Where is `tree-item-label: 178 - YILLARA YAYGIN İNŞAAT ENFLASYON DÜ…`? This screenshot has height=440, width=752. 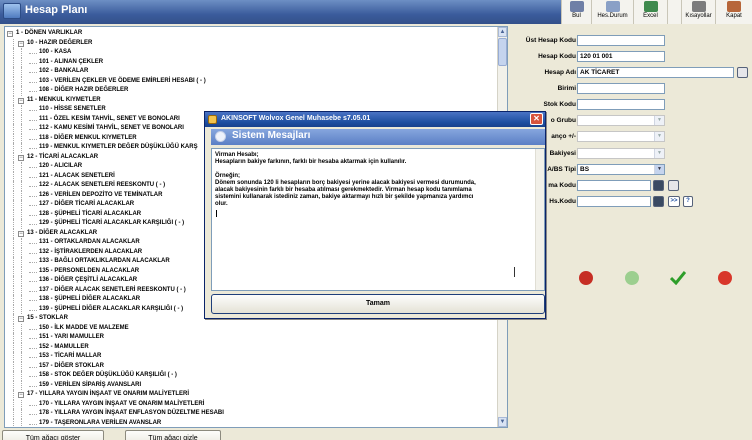
tree-item-label: 178 - YILLARA YAYGIN İNŞAAT ENFLASYON DÜ… is located at coordinates (131, 413).